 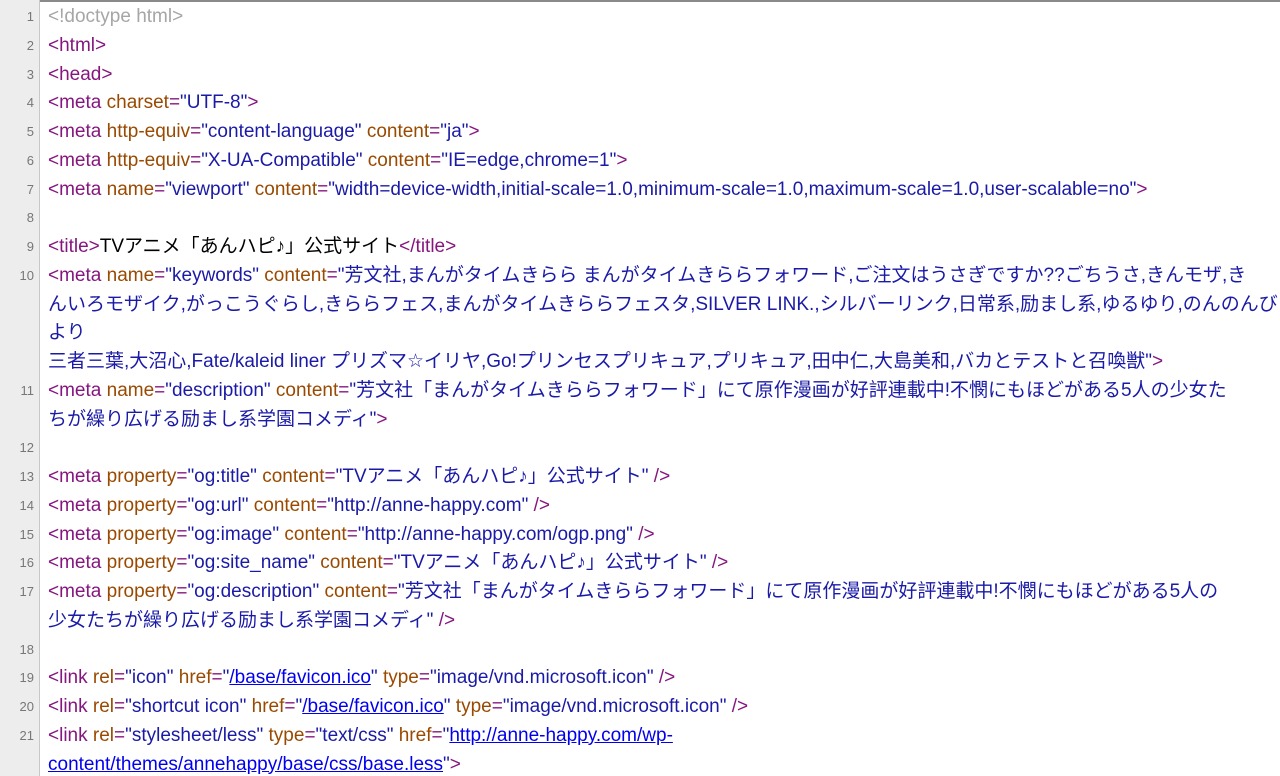 What do you see at coordinates (640, 17) in the screenshot?
I see `source-line: 1 <!doctype html>` at bounding box center [640, 17].